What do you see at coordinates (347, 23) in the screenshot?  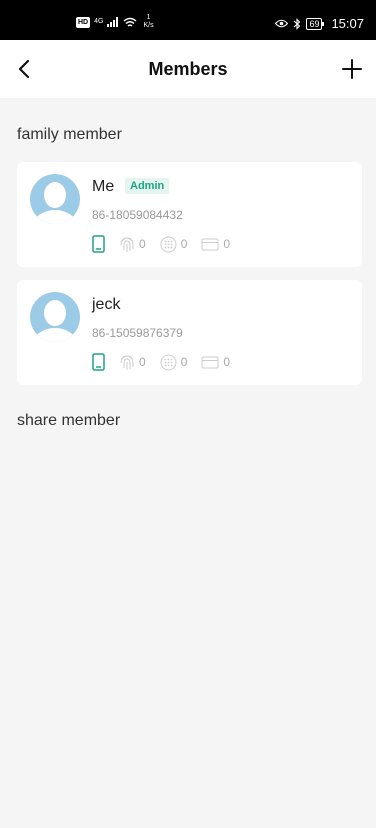 I see `status-time: 15:07` at bounding box center [347, 23].